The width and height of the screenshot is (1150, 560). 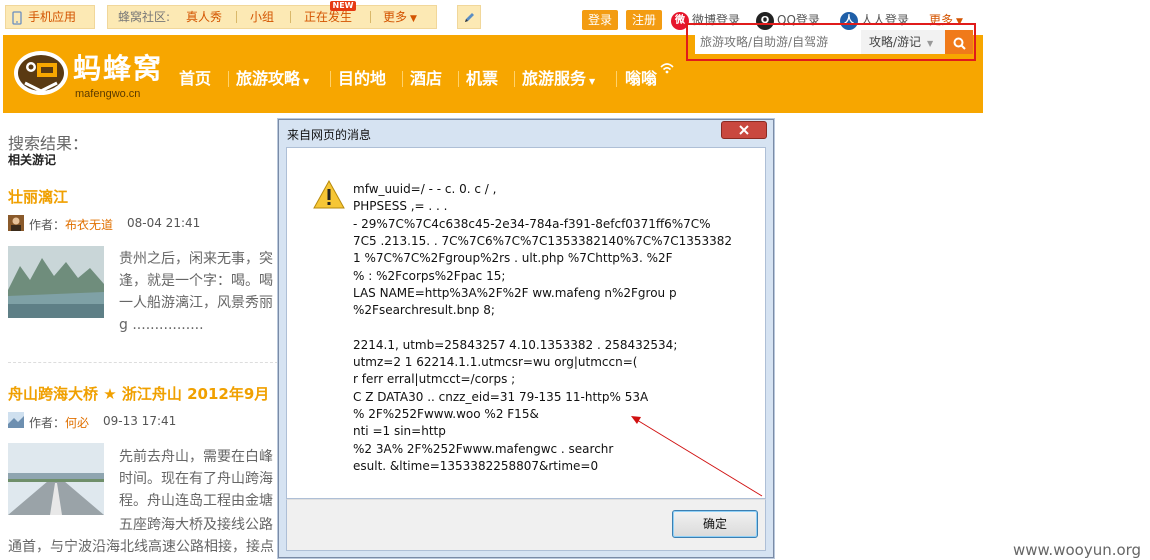 I want to click on community-link-happening: 正在发生, so click(x=328, y=17).